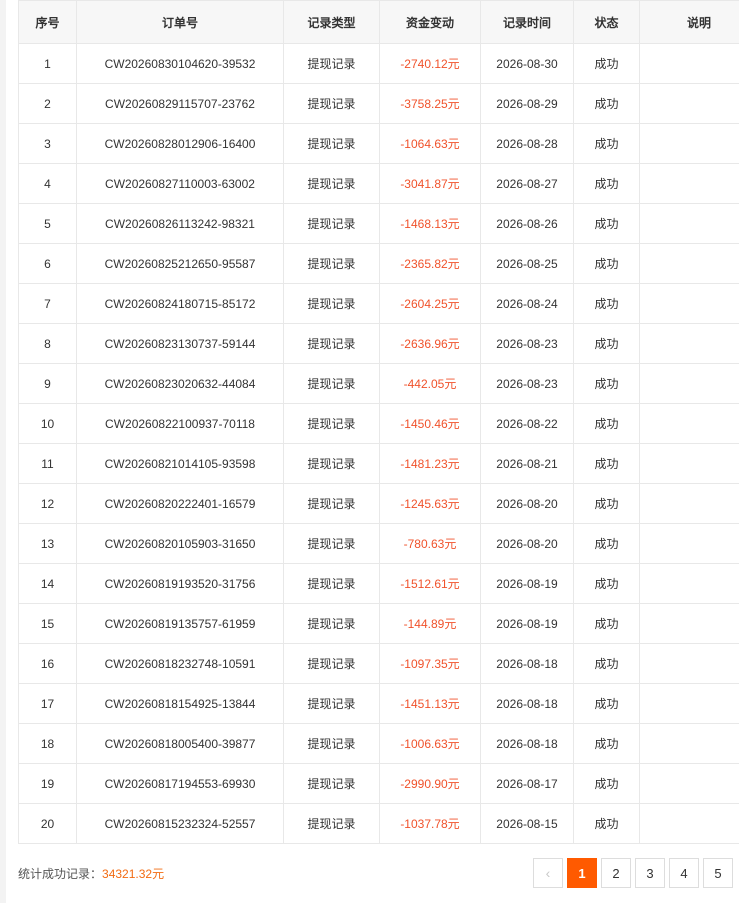 The width and height of the screenshot is (739, 903). What do you see at coordinates (718, 873) in the screenshot?
I see `page-button-5: 5` at bounding box center [718, 873].